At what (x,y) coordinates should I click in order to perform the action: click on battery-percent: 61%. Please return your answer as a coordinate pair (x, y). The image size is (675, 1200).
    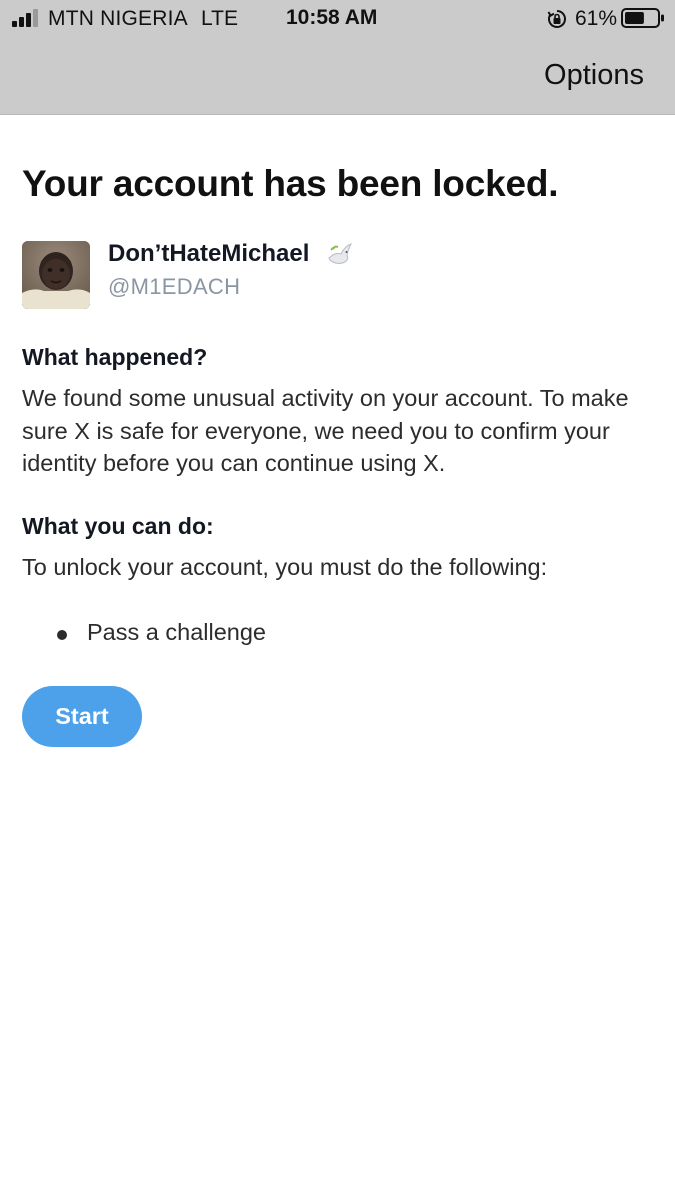
    Looking at the image, I should click on (596, 18).